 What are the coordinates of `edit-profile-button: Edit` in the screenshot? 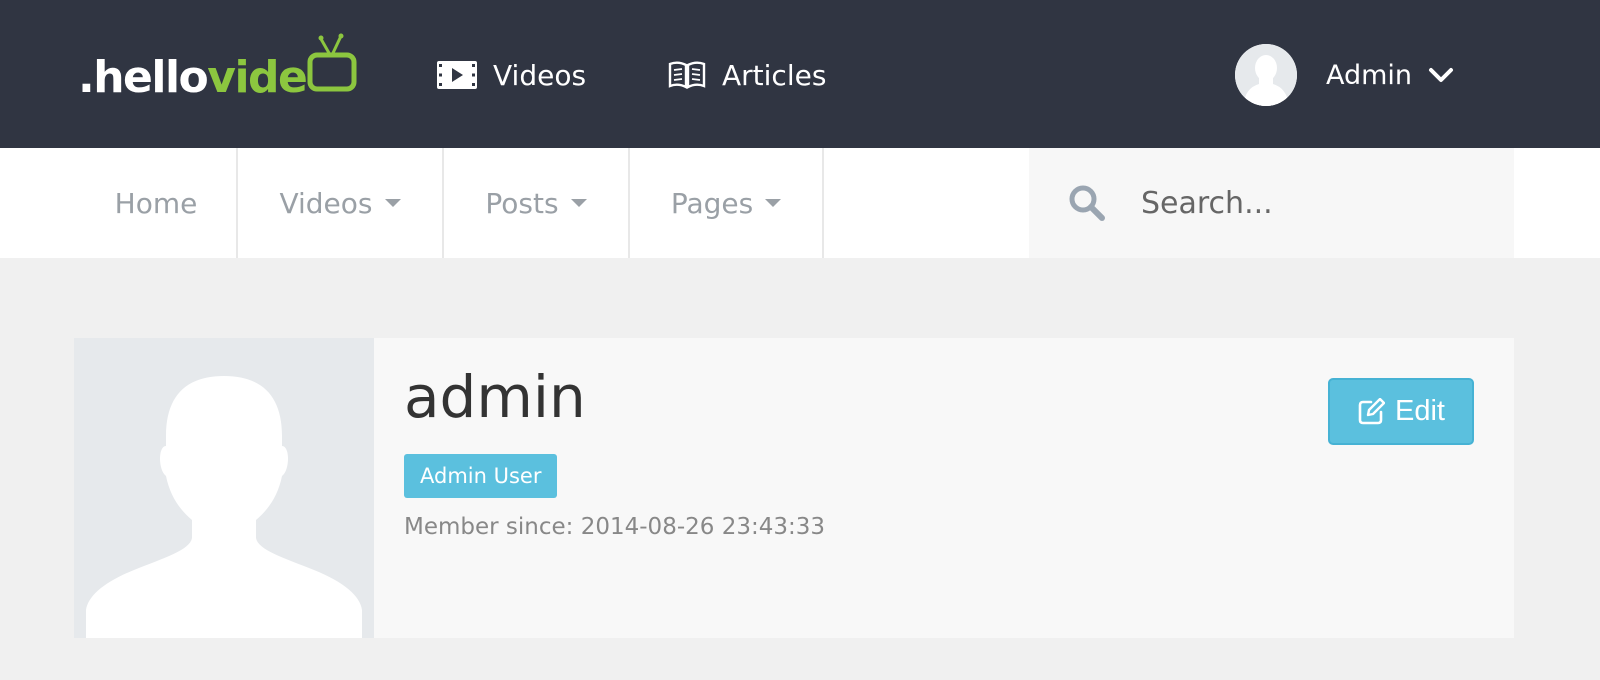 It's located at (1401, 411).